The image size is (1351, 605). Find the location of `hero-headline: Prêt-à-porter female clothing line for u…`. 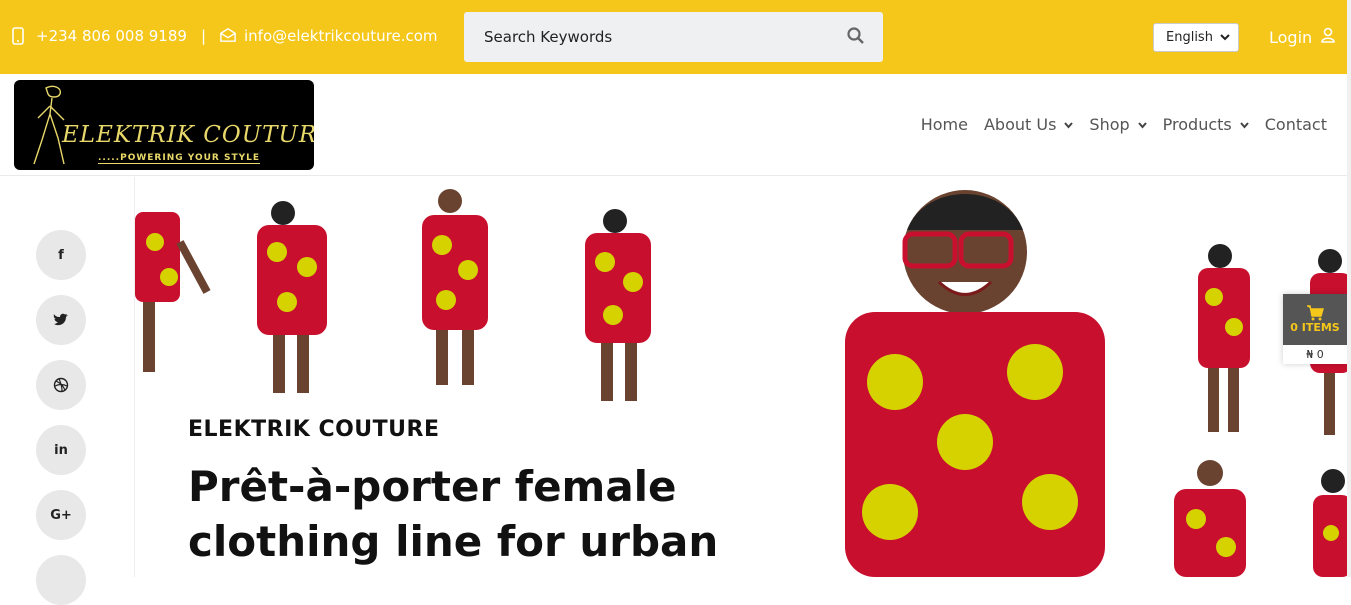

hero-headline: Prêt-à-porter female clothing line for u… is located at coordinates (453, 519).